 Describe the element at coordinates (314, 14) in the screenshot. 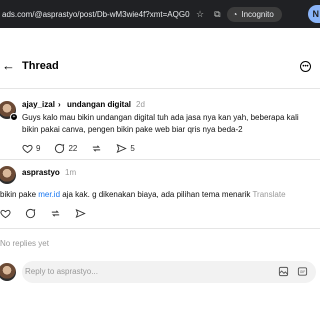

I see `profile-button: N` at that location.